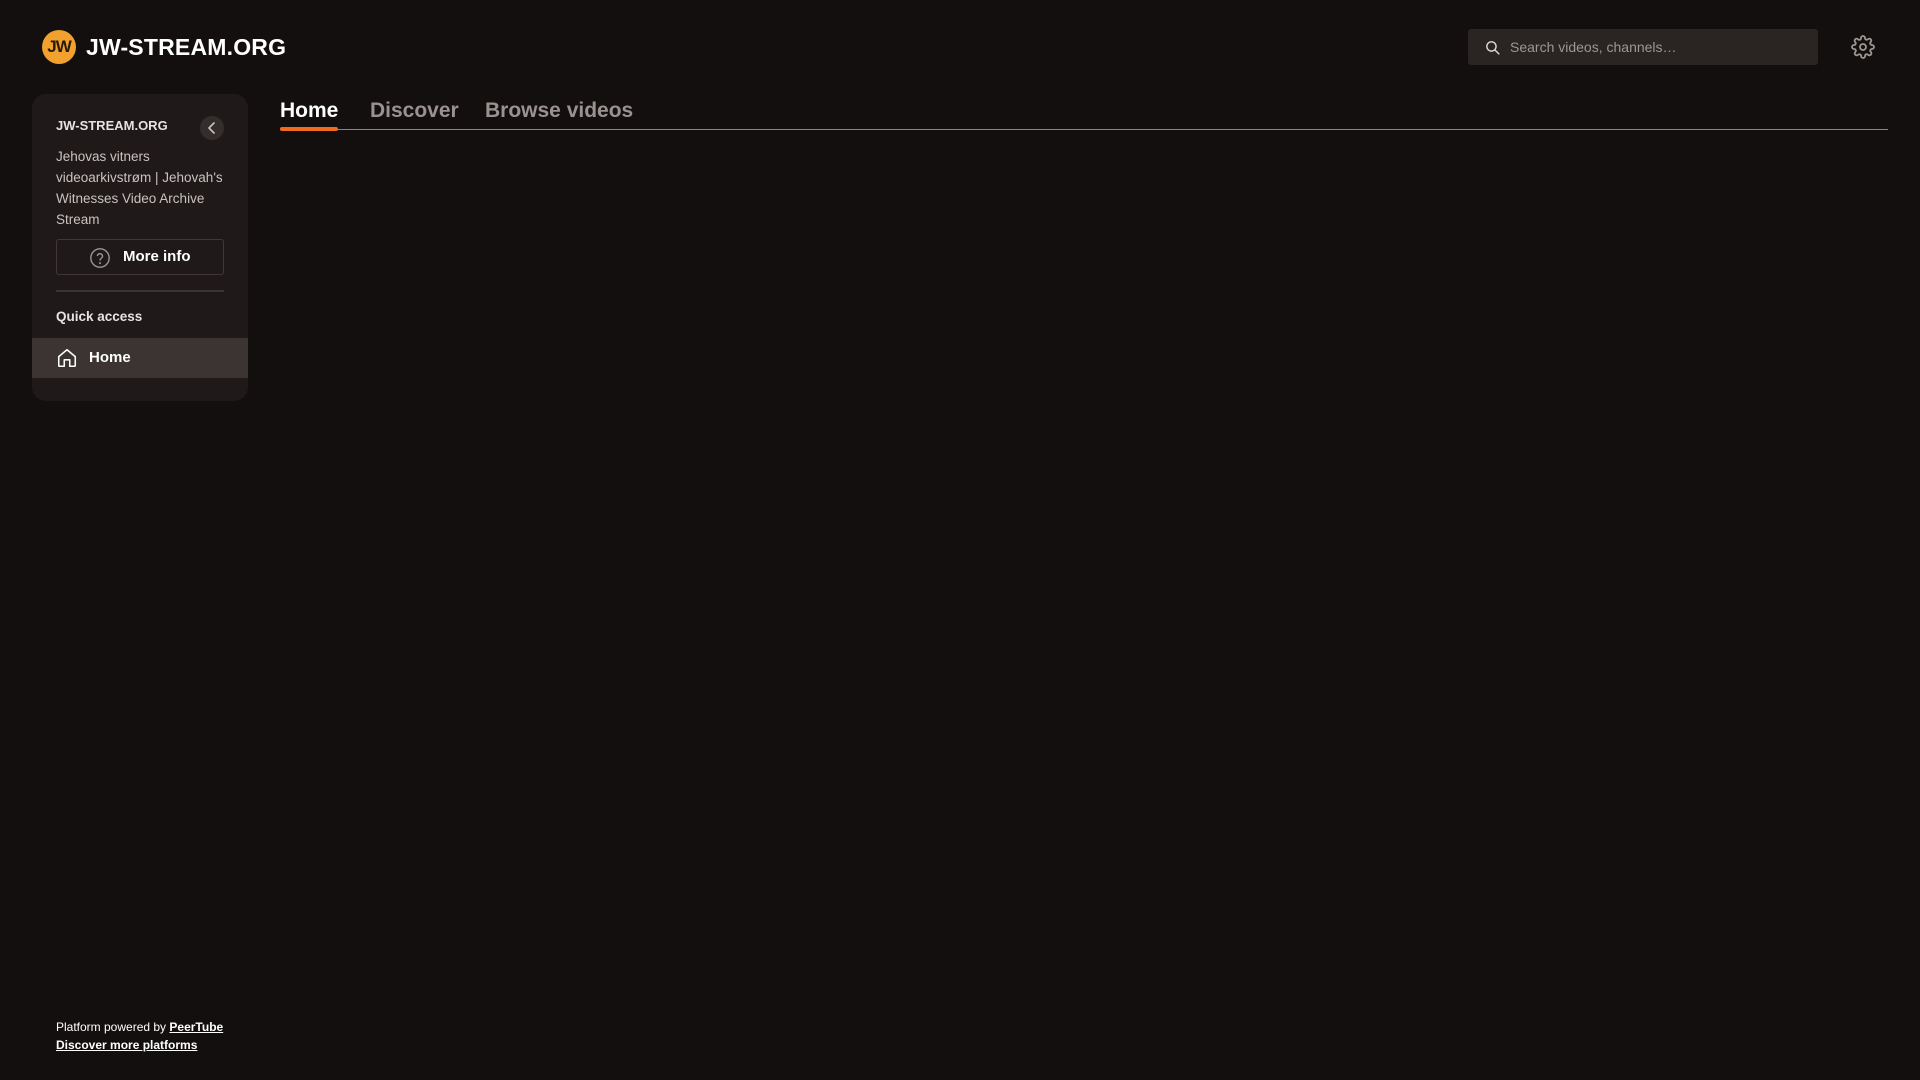  What do you see at coordinates (140, 358) in the screenshot?
I see `sidebar-item-home: Home` at bounding box center [140, 358].